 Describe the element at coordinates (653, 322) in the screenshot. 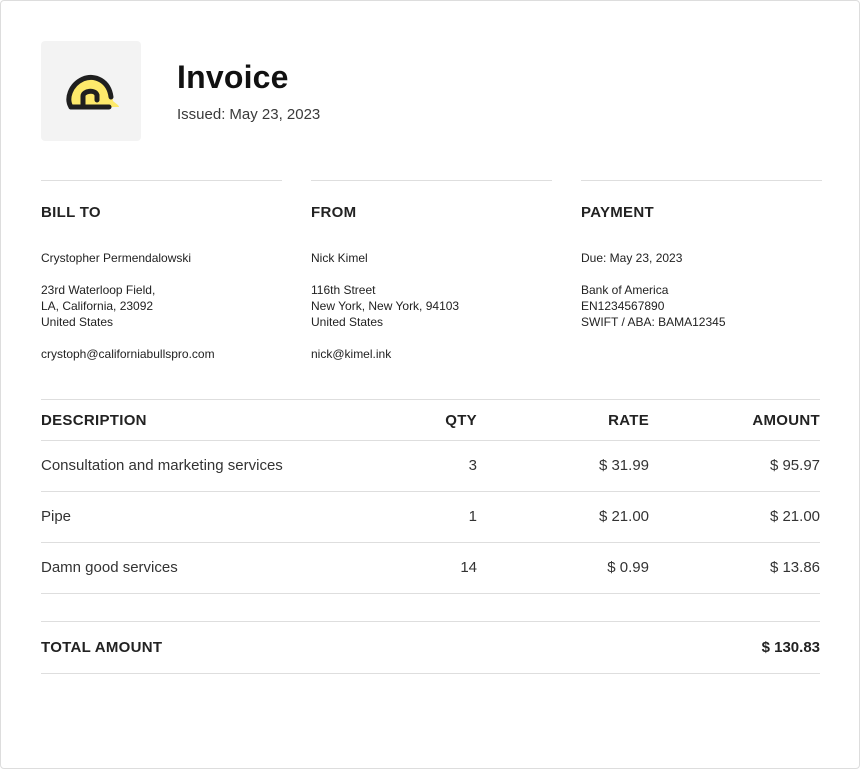

I see `payment-swift: SWIFT / ABA: BAMA12345` at that location.